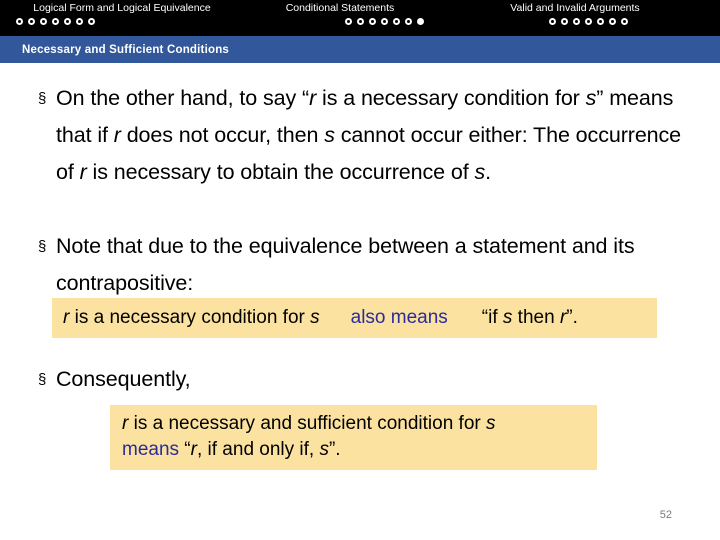 The image size is (720, 540). Describe the element at coordinates (122, 8) in the screenshot. I see `nav-section-label: Logical Form and Logical Equivalence` at that location.